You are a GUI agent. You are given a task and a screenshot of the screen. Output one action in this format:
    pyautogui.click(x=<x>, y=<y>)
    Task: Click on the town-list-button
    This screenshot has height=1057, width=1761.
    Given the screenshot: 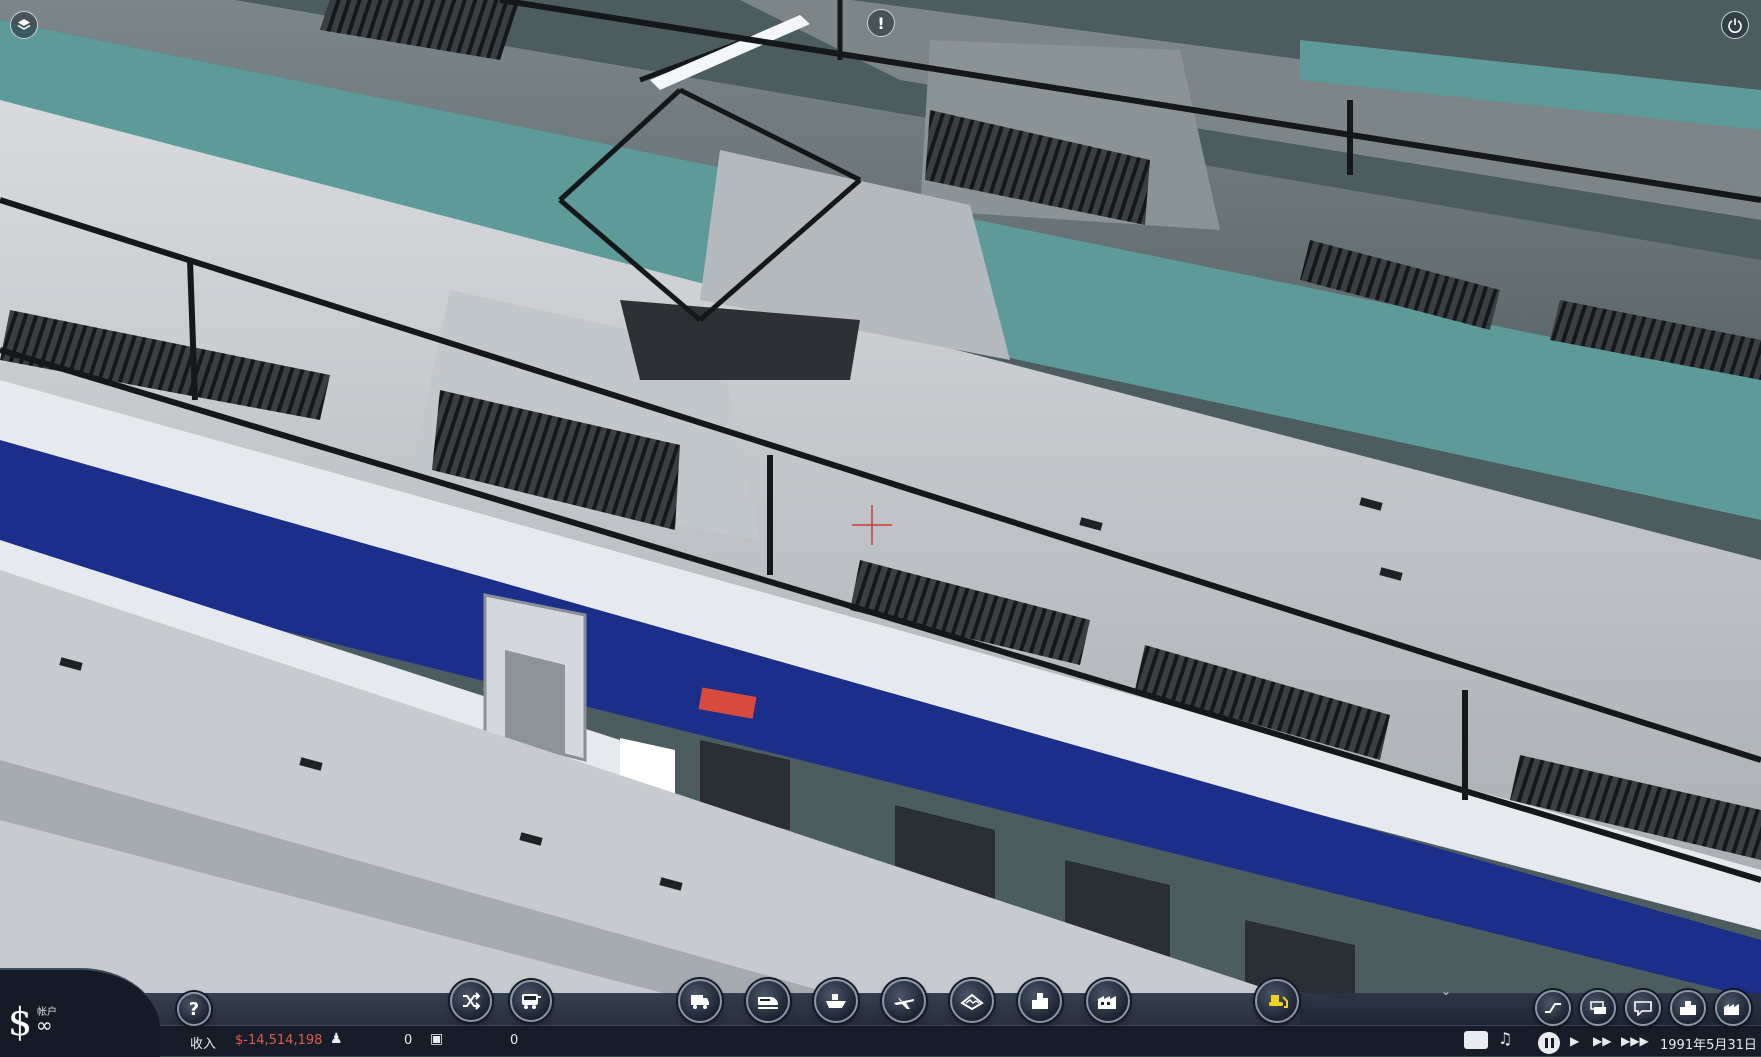 What is the action you would take?
    pyautogui.click(x=1688, y=1008)
    